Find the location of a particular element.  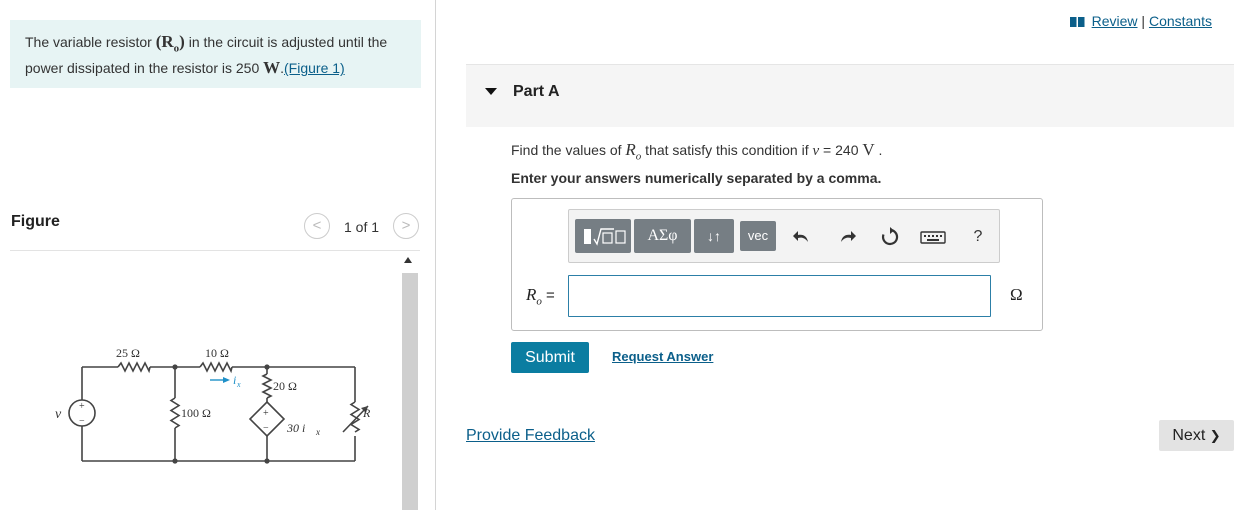

answer-variable-label: Ro = is located at coordinates (540, 296).